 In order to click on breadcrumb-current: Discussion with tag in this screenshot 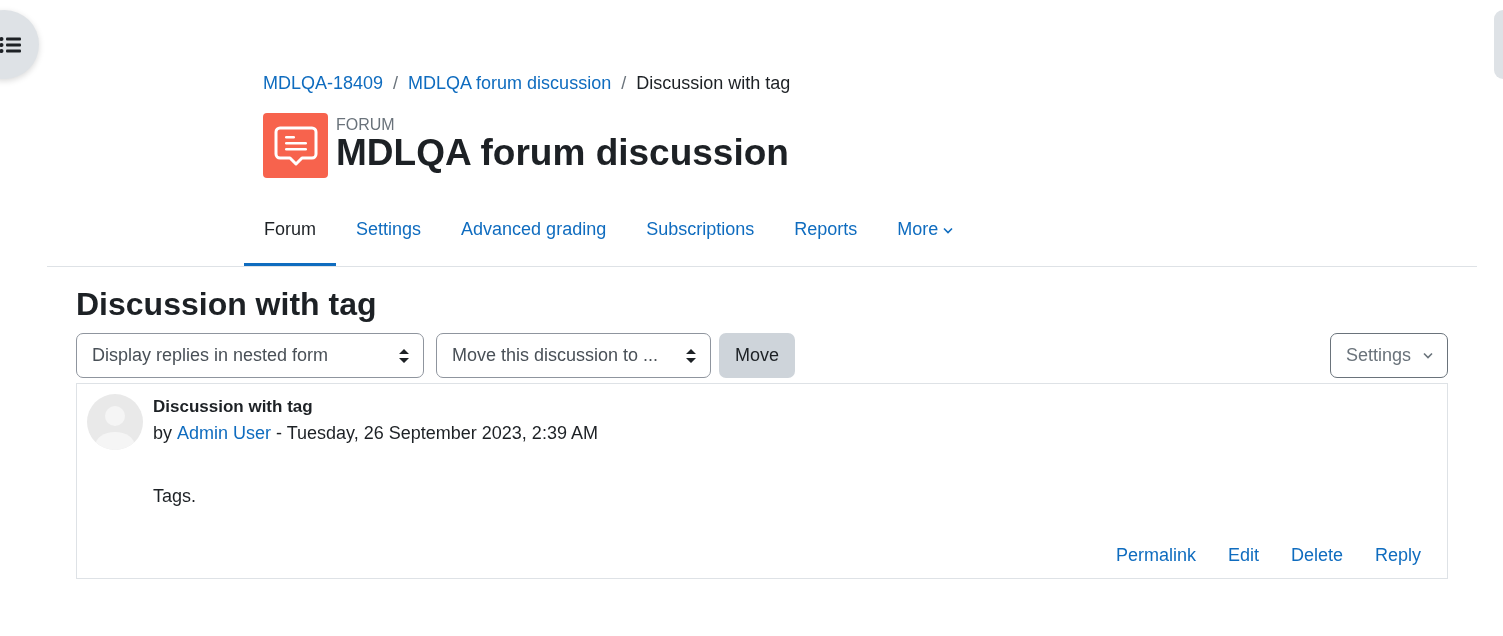, I will do `click(713, 83)`.